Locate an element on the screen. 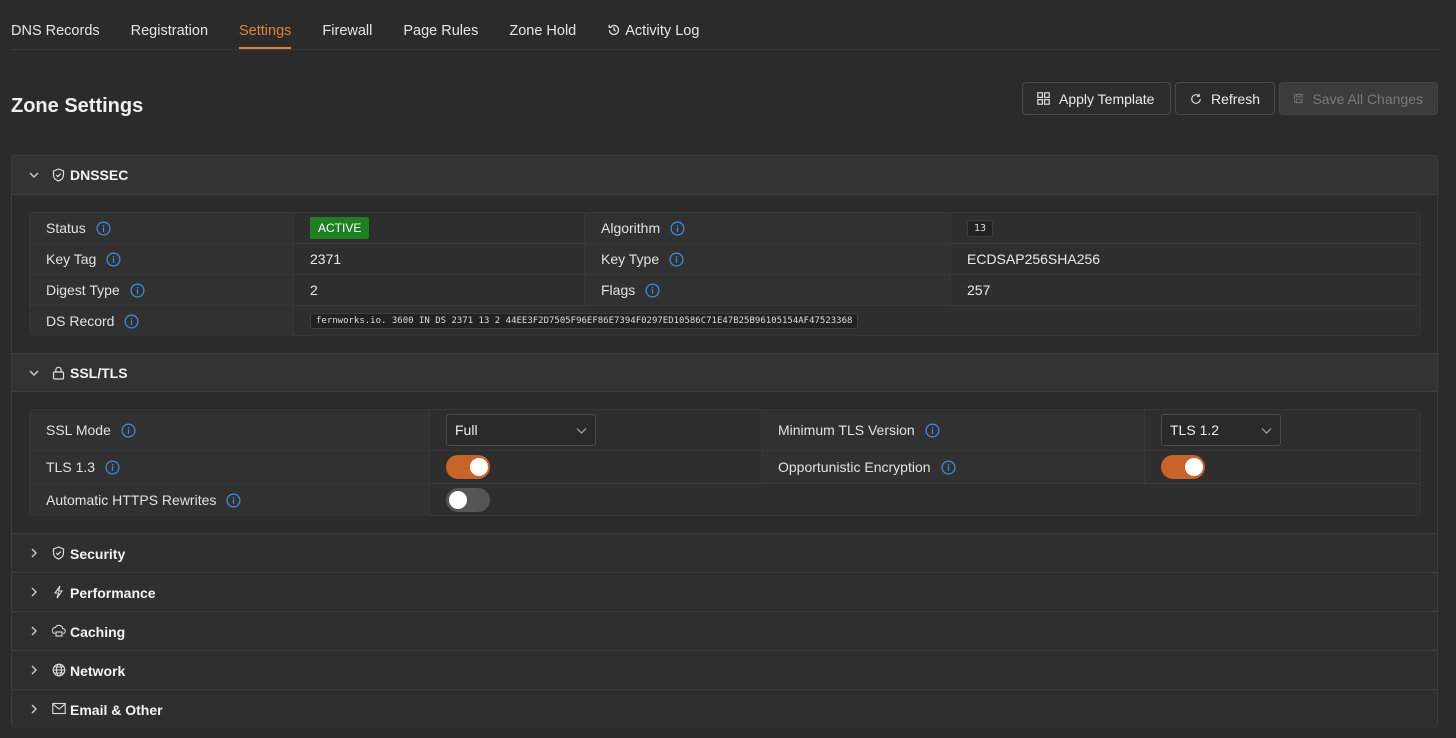  refresh-button: Refresh is located at coordinates (1225, 98).